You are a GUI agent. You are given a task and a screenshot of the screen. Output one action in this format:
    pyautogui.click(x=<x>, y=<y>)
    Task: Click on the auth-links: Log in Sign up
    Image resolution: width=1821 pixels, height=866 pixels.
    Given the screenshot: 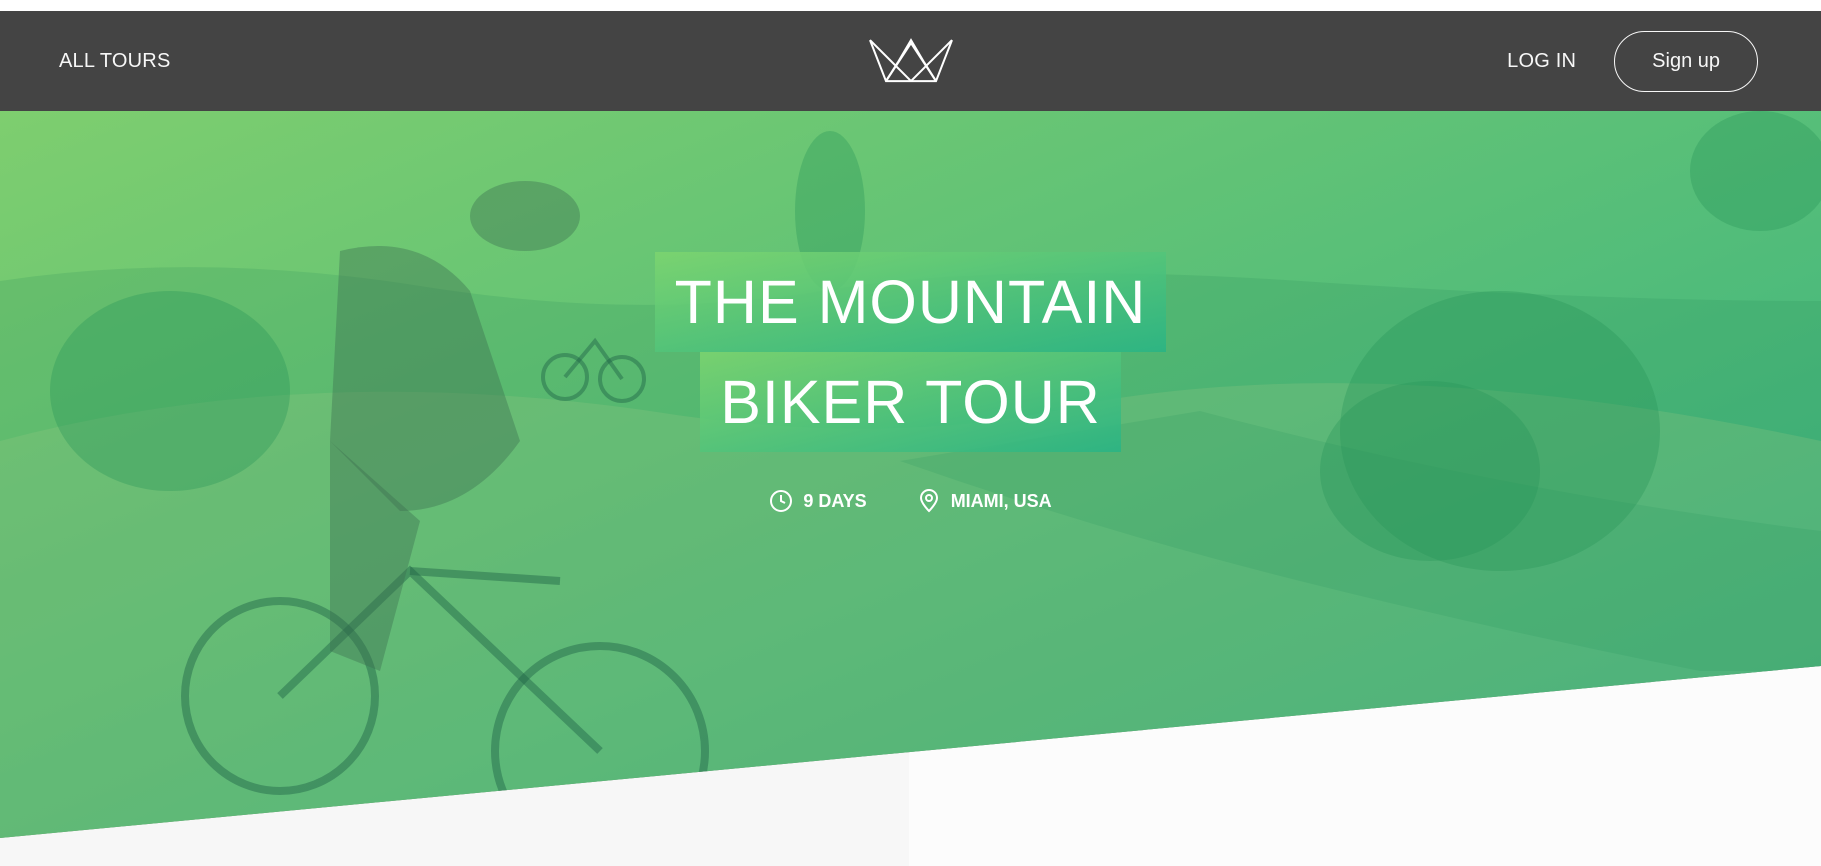 What is the action you would take?
    pyautogui.click(x=1632, y=61)
    